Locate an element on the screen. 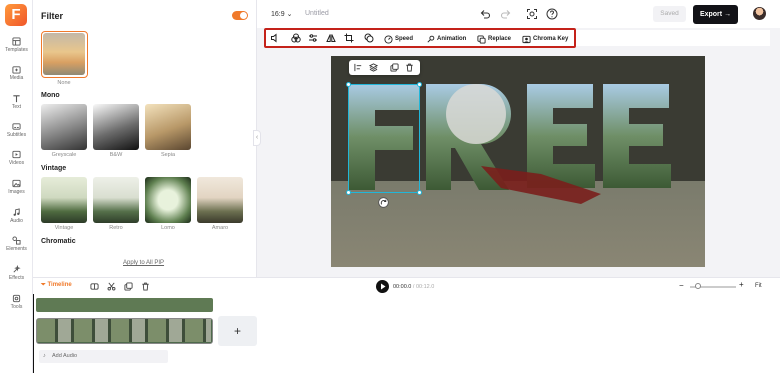 The width and height of the screenshot is (780, 373). aspect-ratio-select: 16:9 ⌄ is located at coordinates (281, 14).